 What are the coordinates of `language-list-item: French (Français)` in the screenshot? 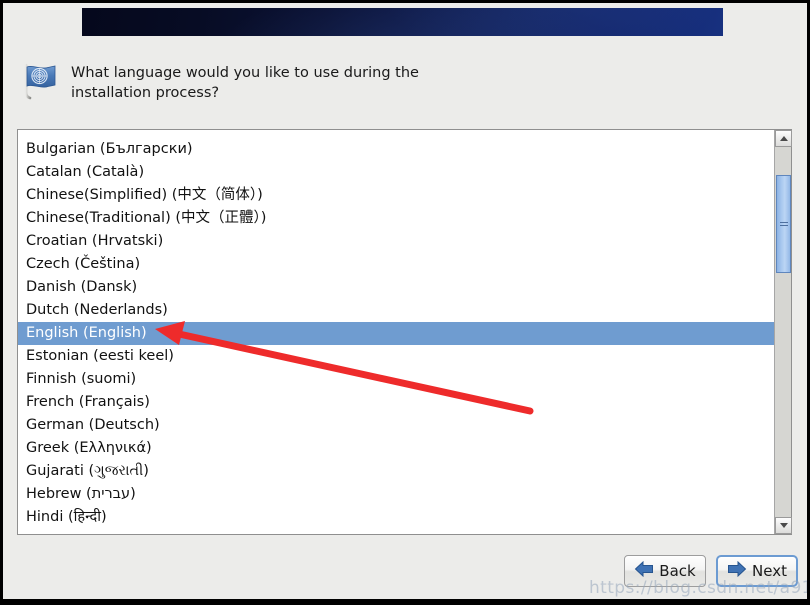 It's located at (396, 402).